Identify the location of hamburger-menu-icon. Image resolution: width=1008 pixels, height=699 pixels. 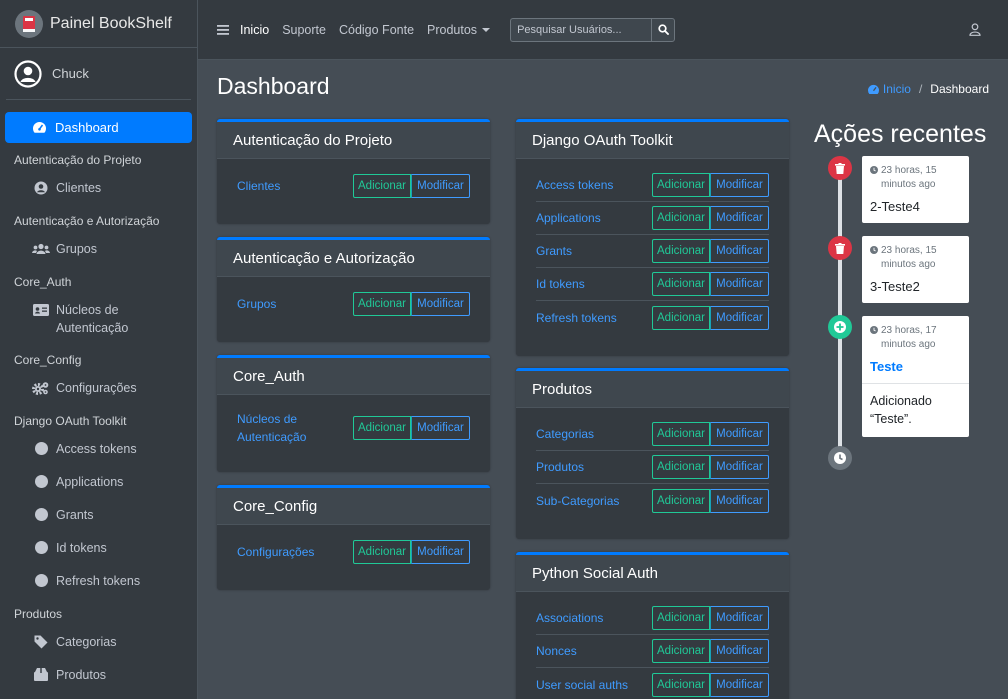
(223, 29).